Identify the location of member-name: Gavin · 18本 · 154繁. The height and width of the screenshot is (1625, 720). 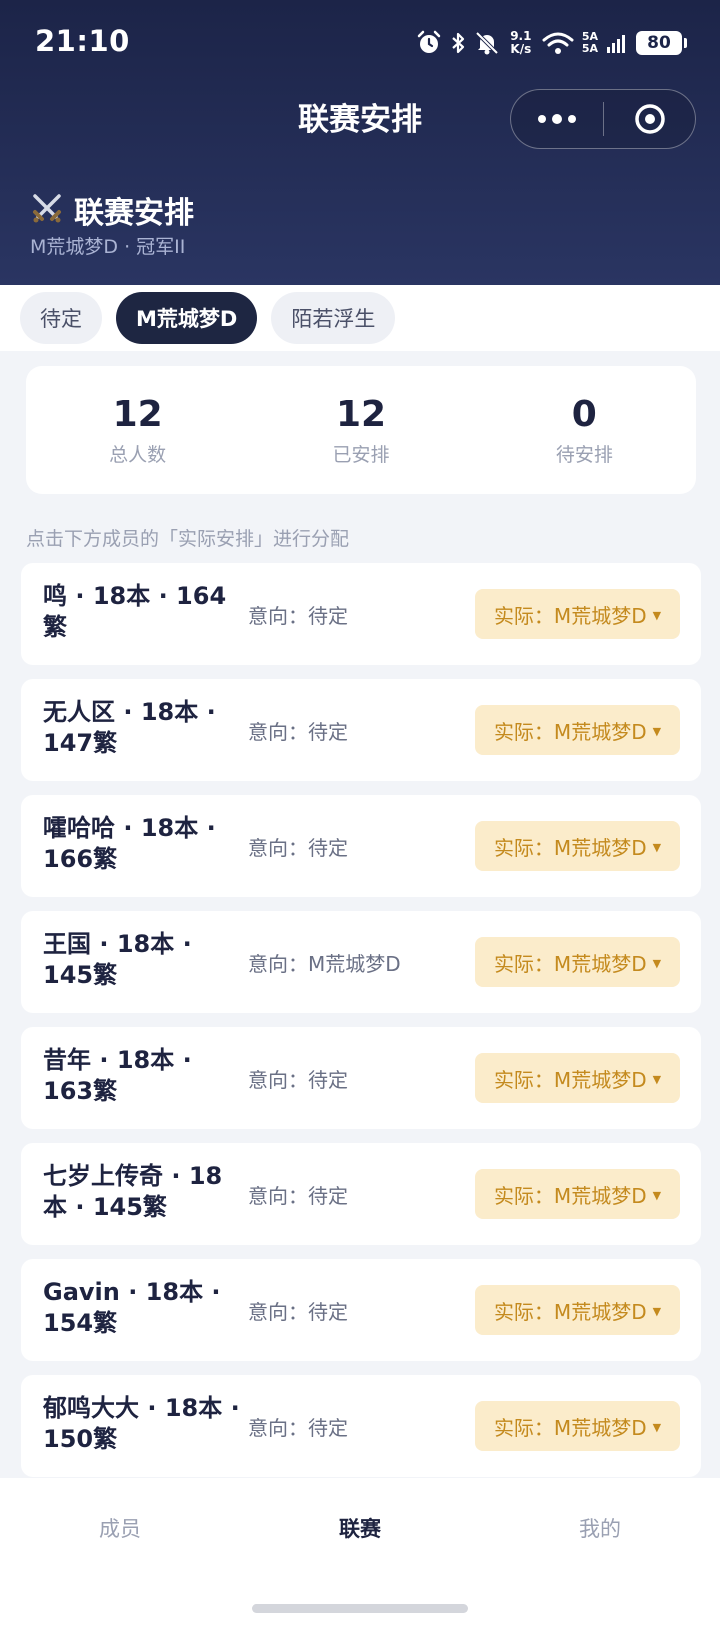
(132, 1307).